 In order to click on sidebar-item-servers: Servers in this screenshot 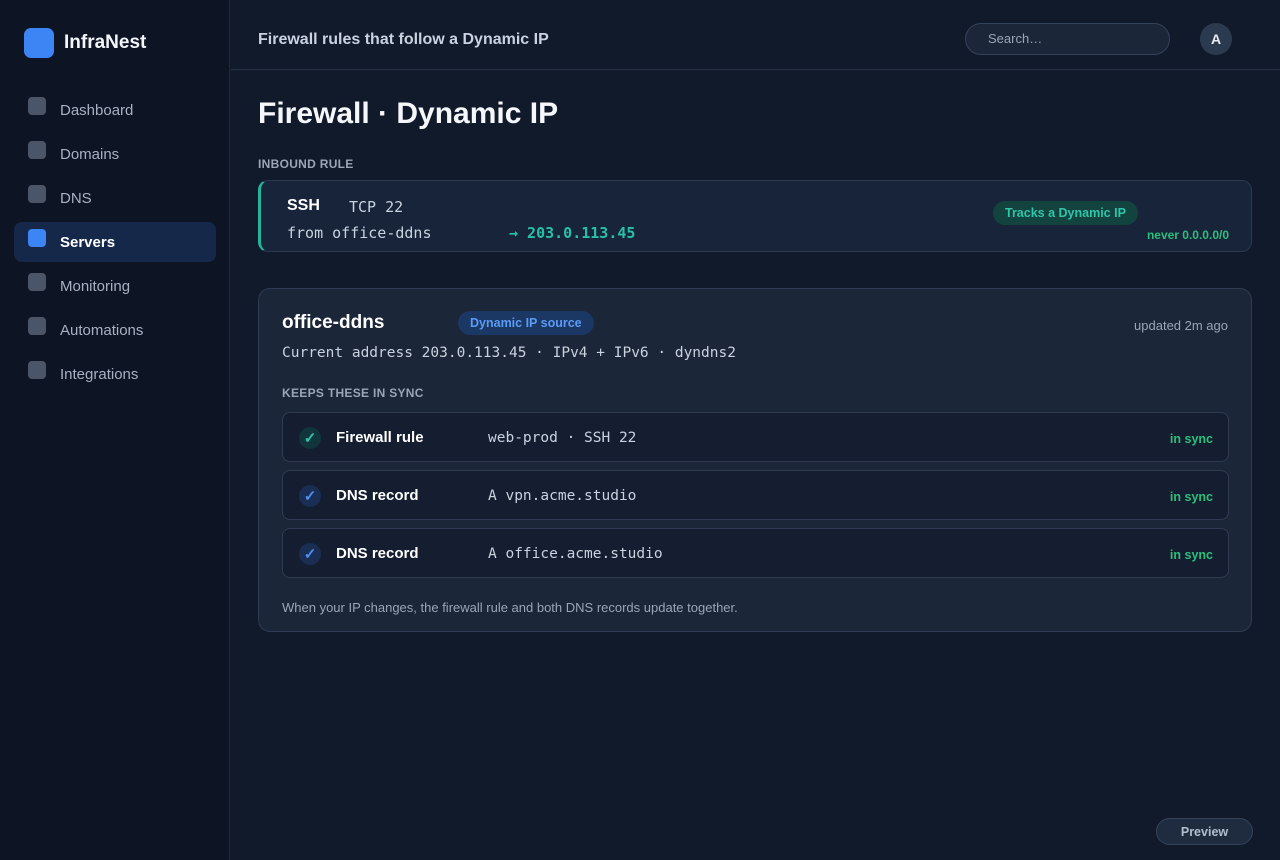, I will do `click(115, 242)`.